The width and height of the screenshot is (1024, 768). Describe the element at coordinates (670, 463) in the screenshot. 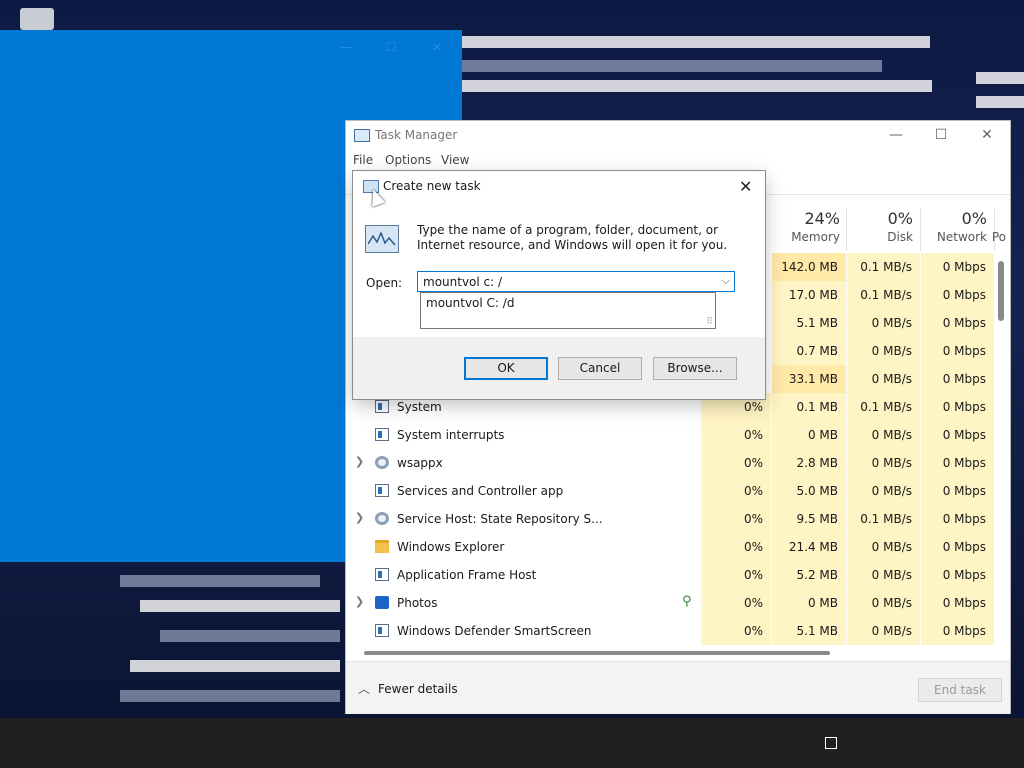

I see `table-row: ❯ wsappx 0% 2.8 MB 0 MB/s 0 Mbps` at that location.